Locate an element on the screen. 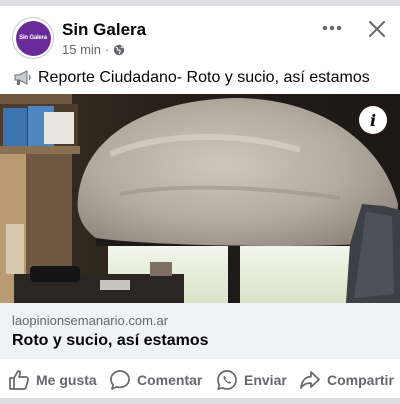 The height and width of the screenshot is (404, 400). send-label: Enviar is located at coordinates (265, 380).